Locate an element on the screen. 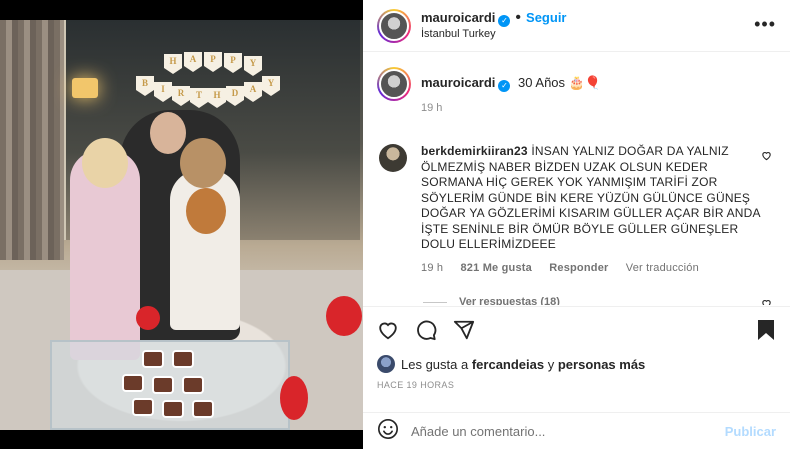  likes-connector: y is located at coordinates (551, 364).